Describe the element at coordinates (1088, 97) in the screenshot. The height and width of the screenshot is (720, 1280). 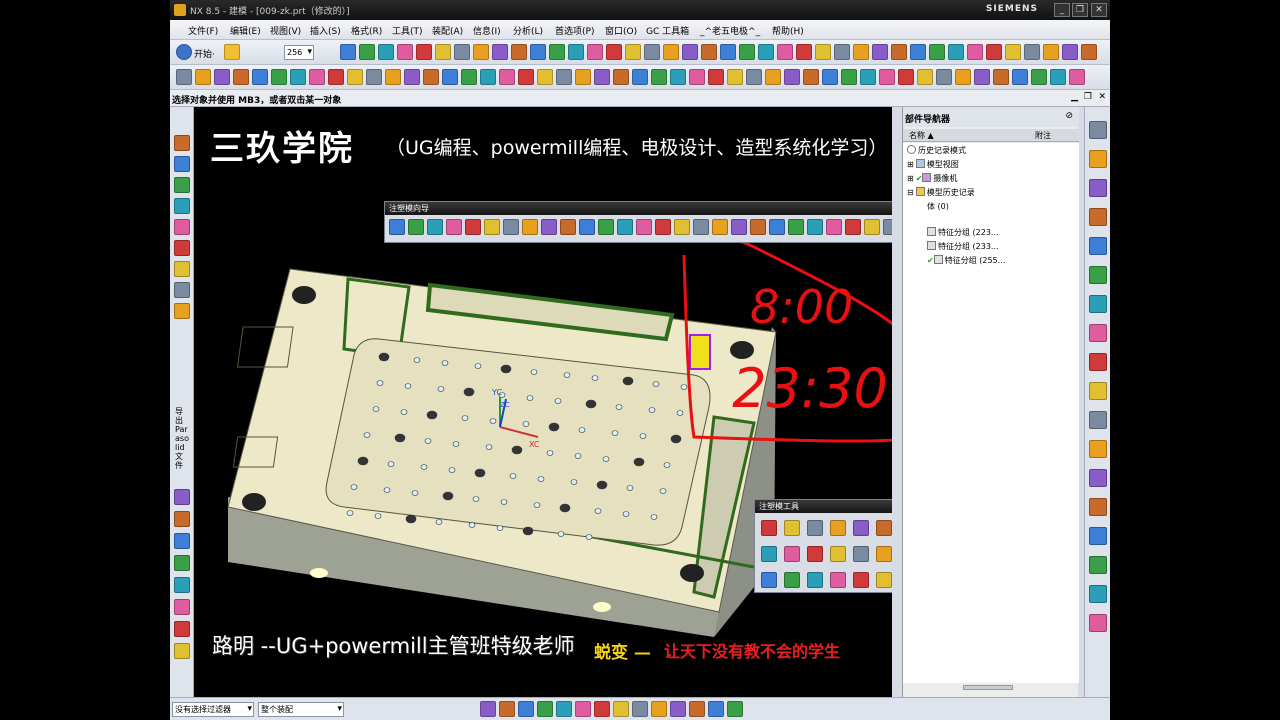
I see `cue-restore-button: ❐` at that location.